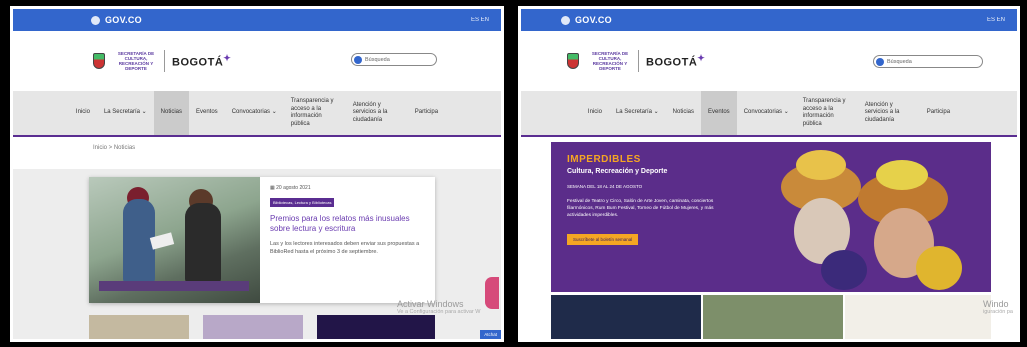 Image resolution: width=1027 pixels, height=347 pixels. I want to click on feedback-button: Atchat, so click(490, 334).